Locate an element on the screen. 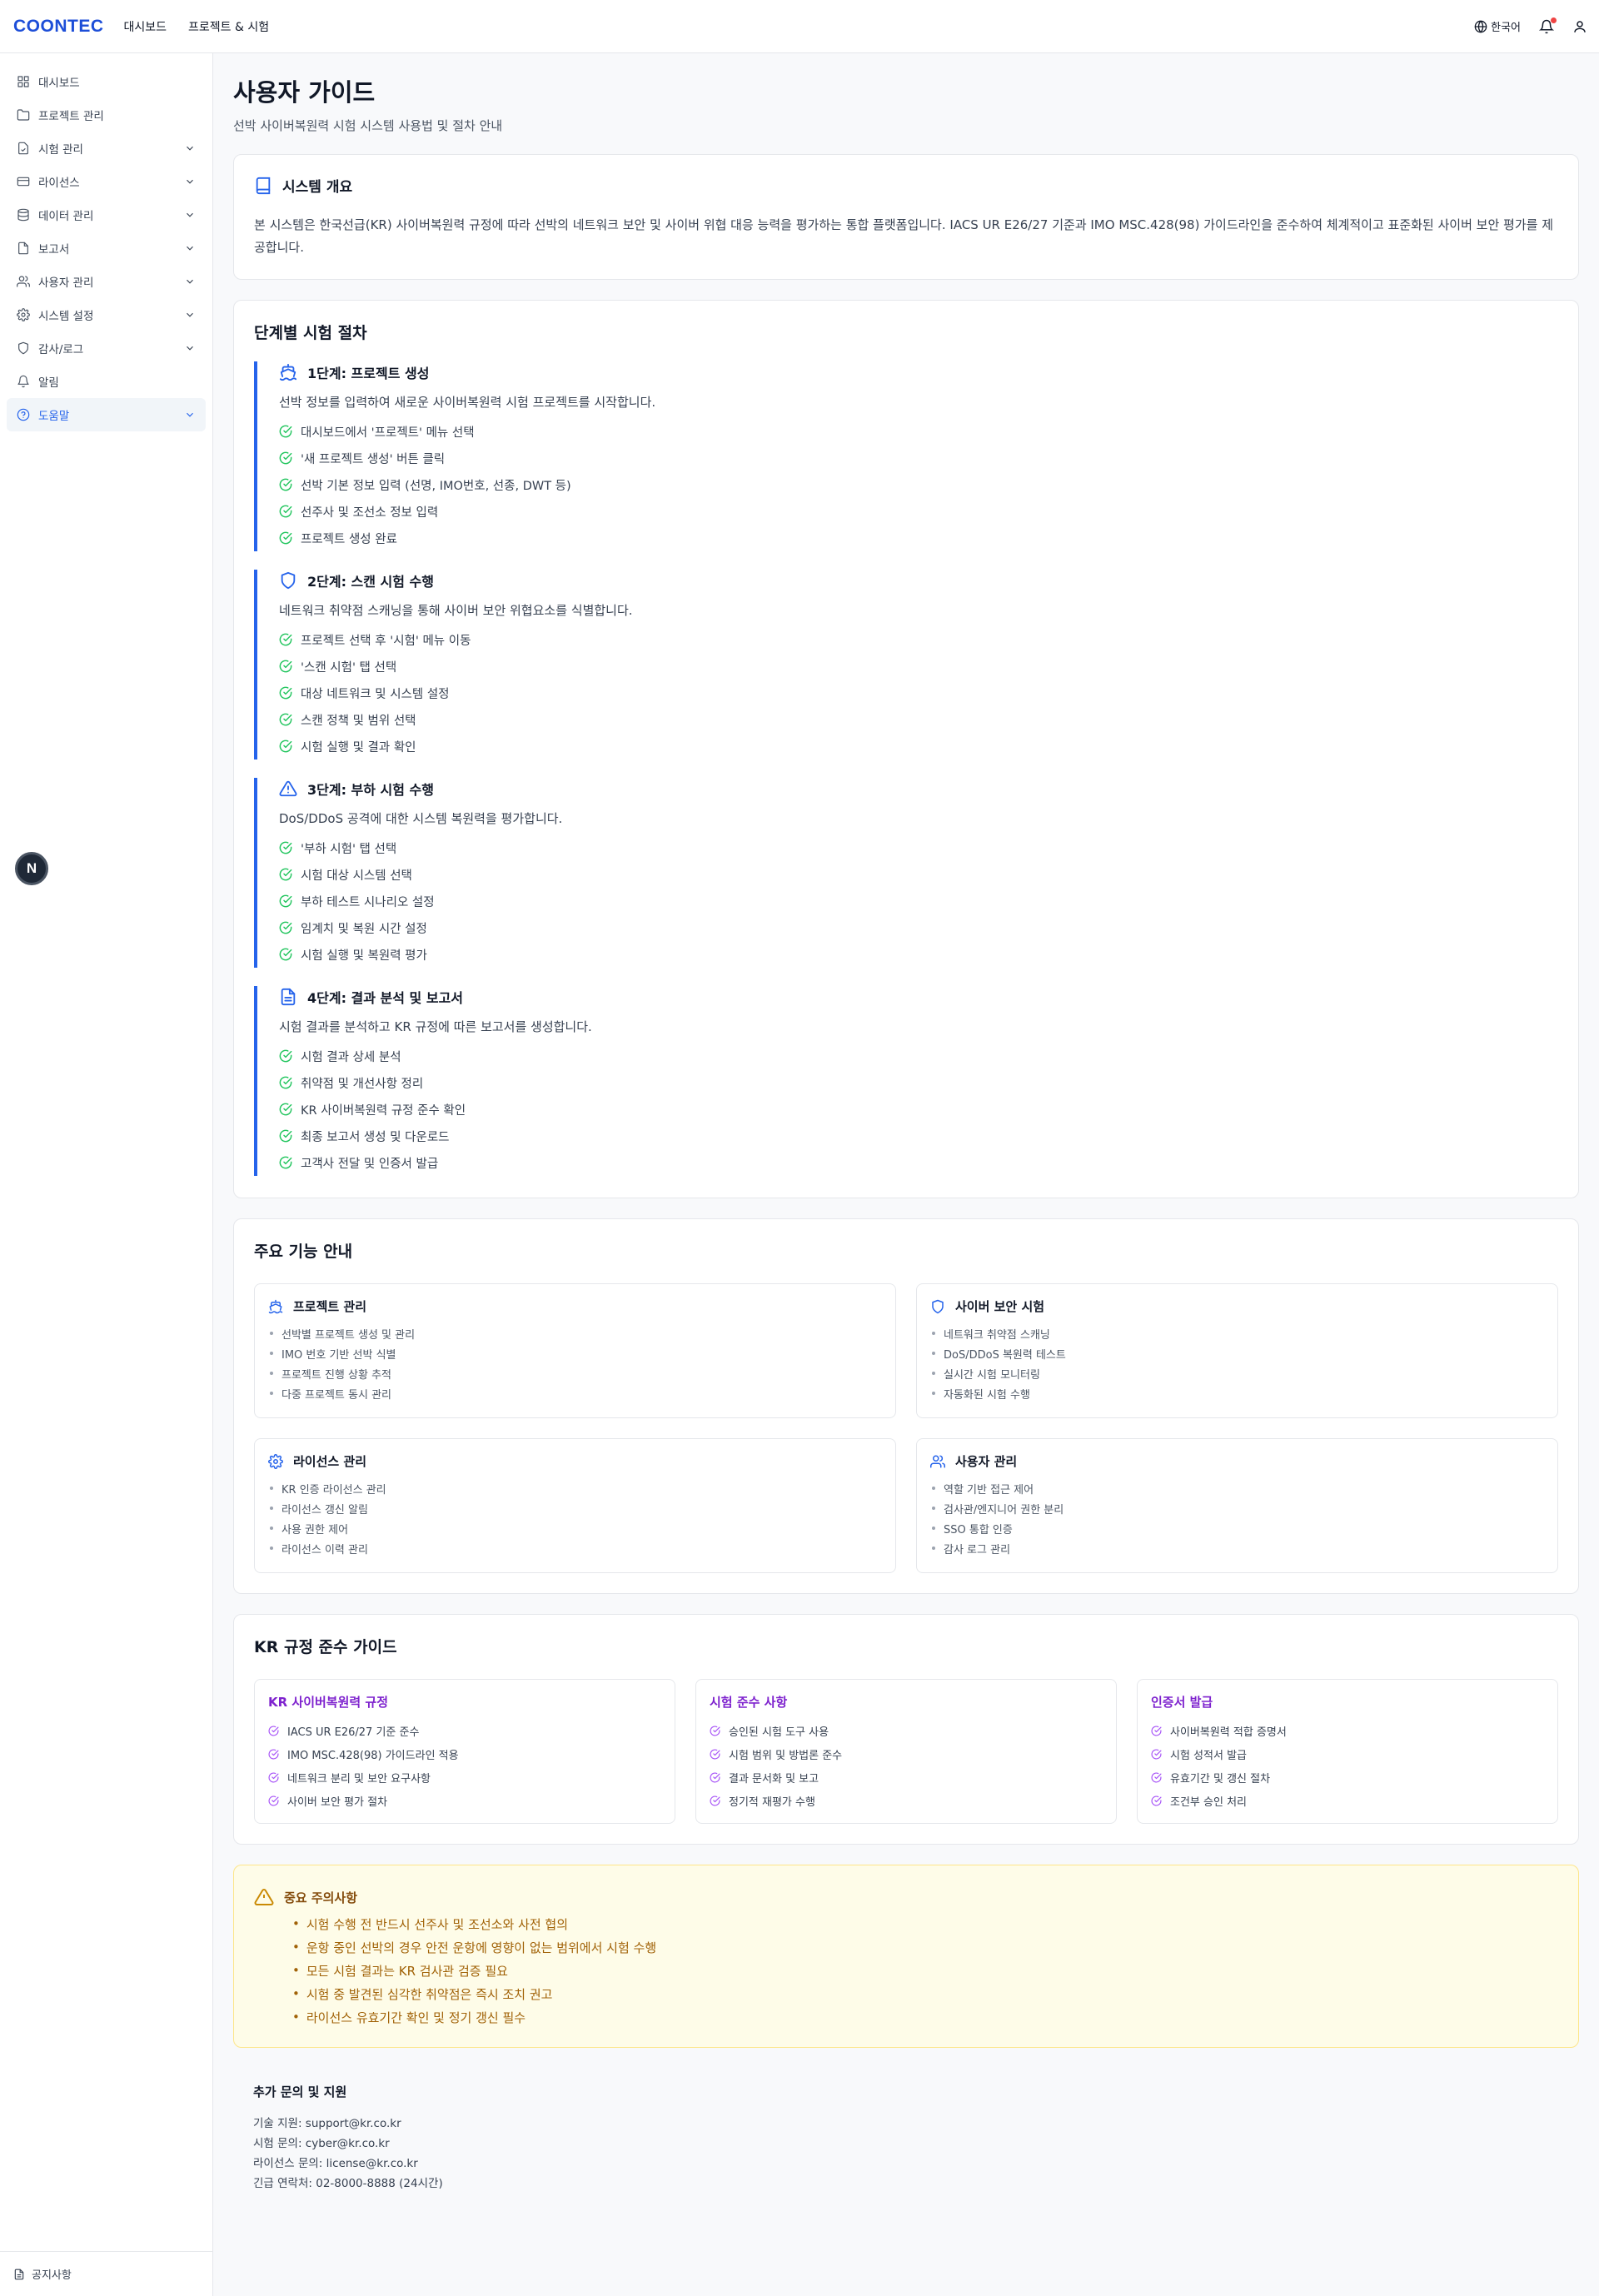  bell-icon is located at coordinates (23, 382).